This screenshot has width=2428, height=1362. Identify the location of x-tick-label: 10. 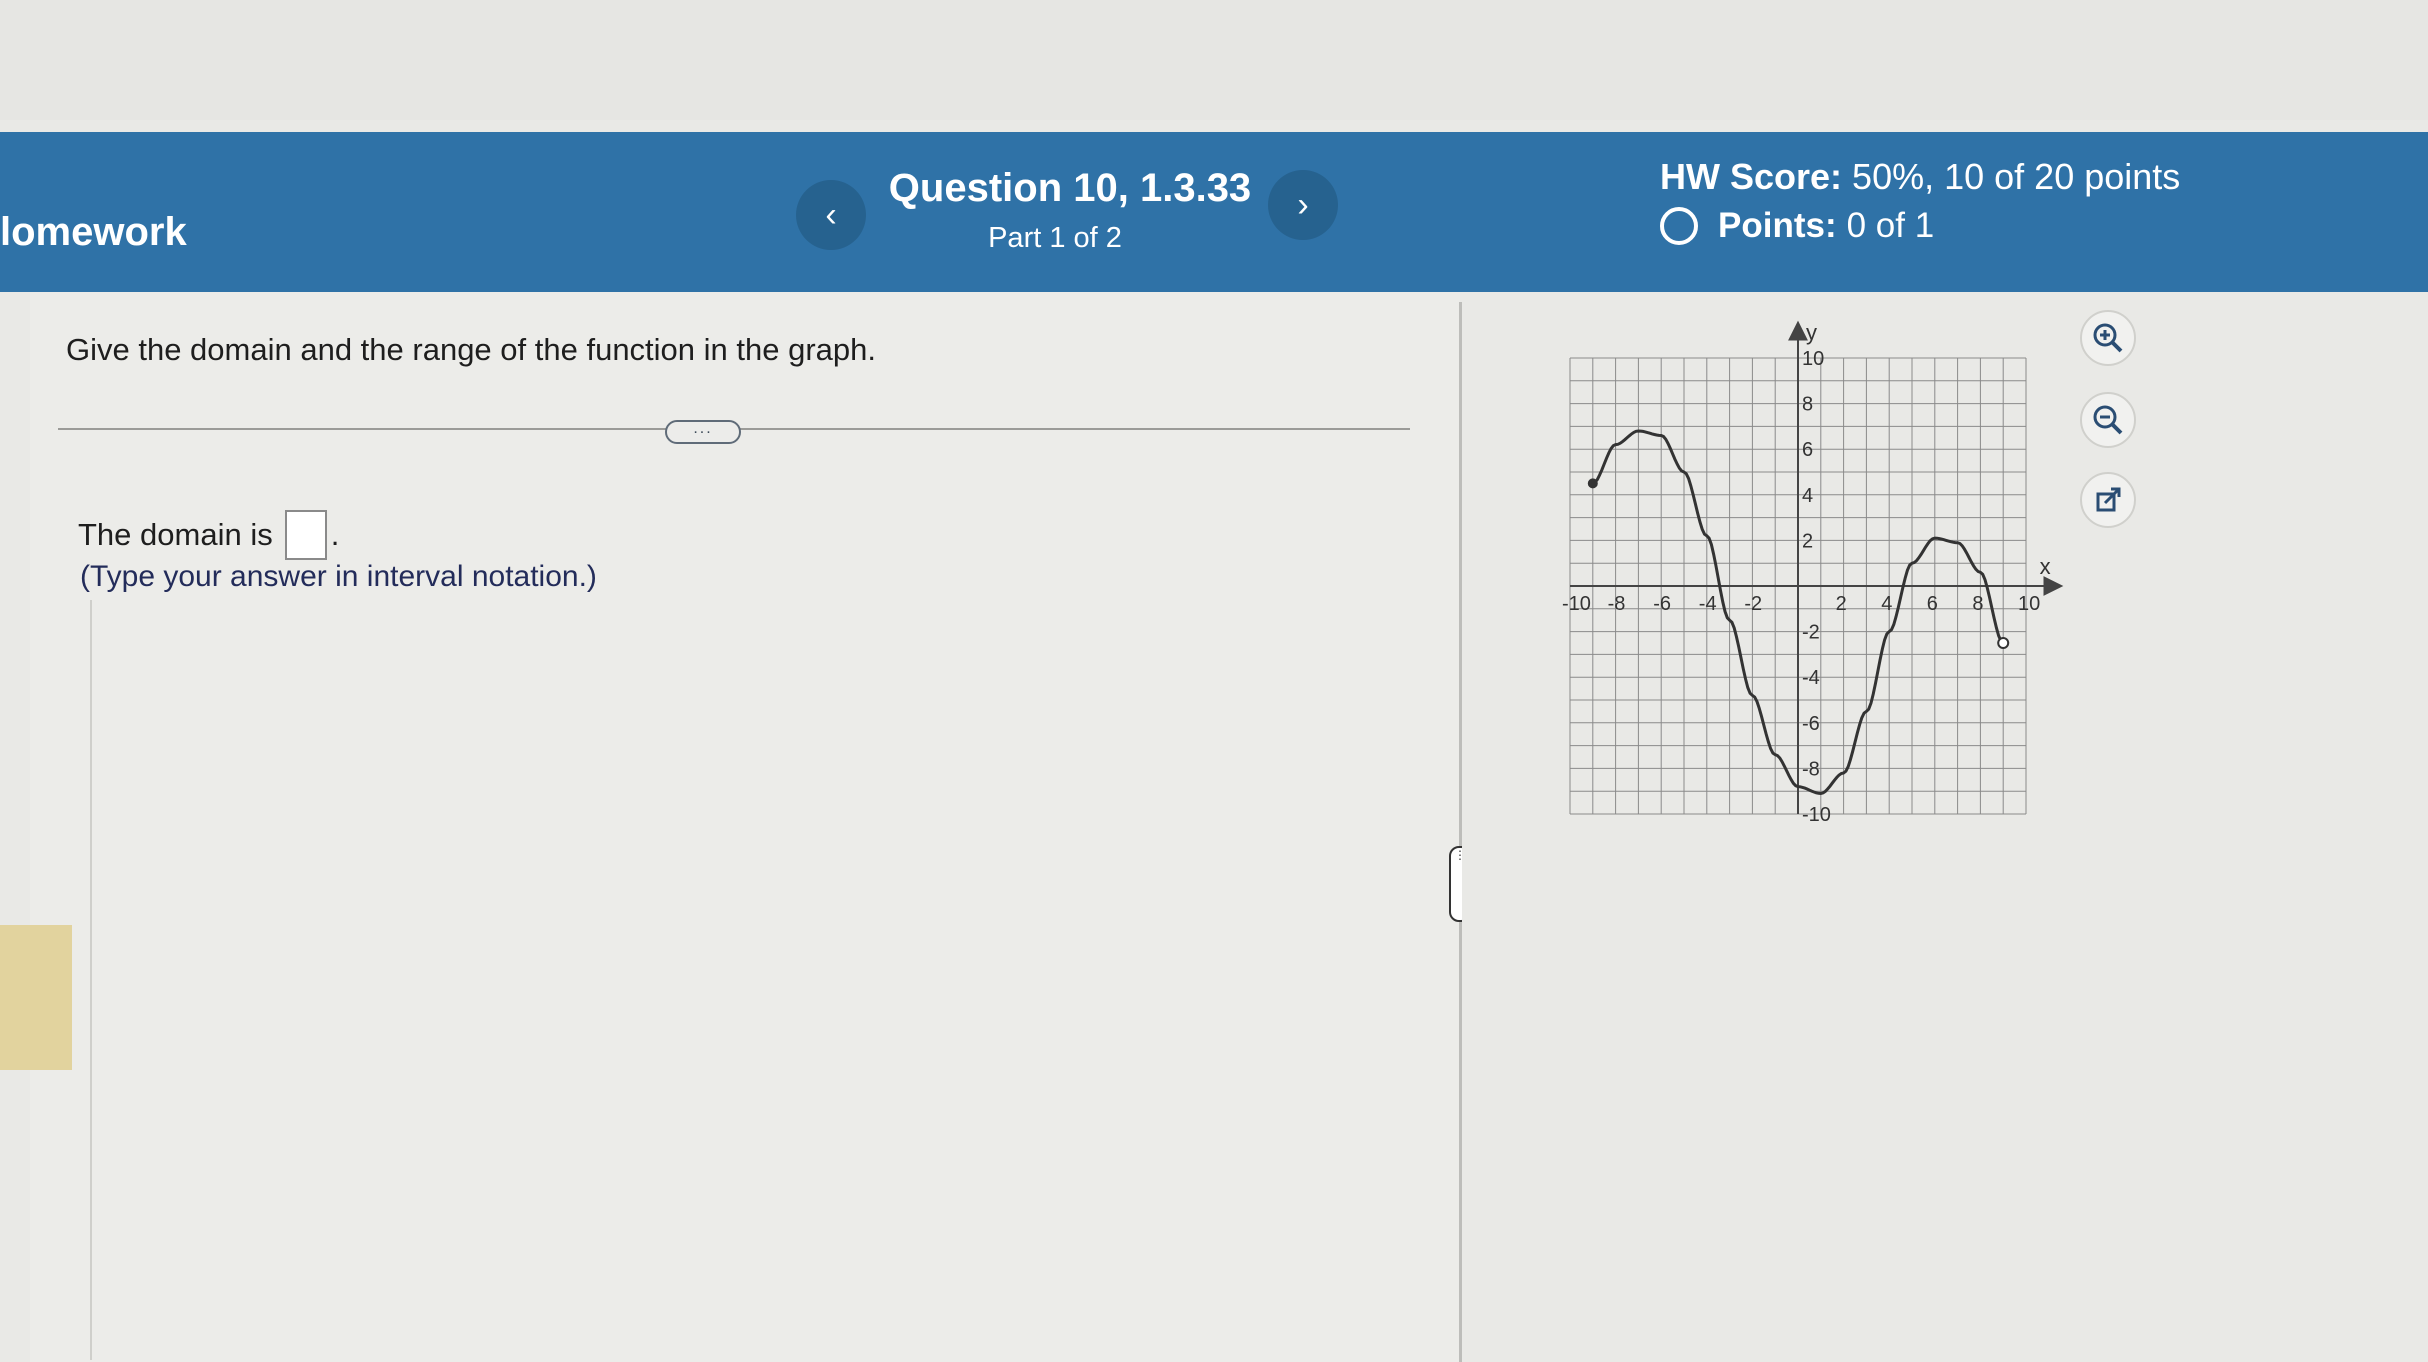
(2029, 604).